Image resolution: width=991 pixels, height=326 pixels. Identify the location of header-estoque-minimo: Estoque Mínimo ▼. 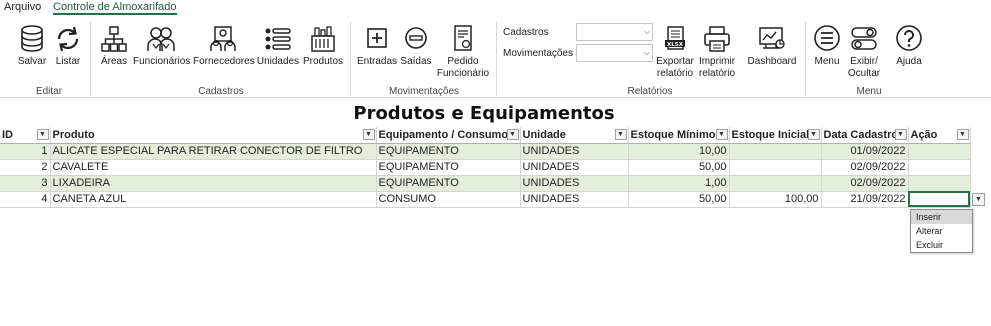
(679, 135).